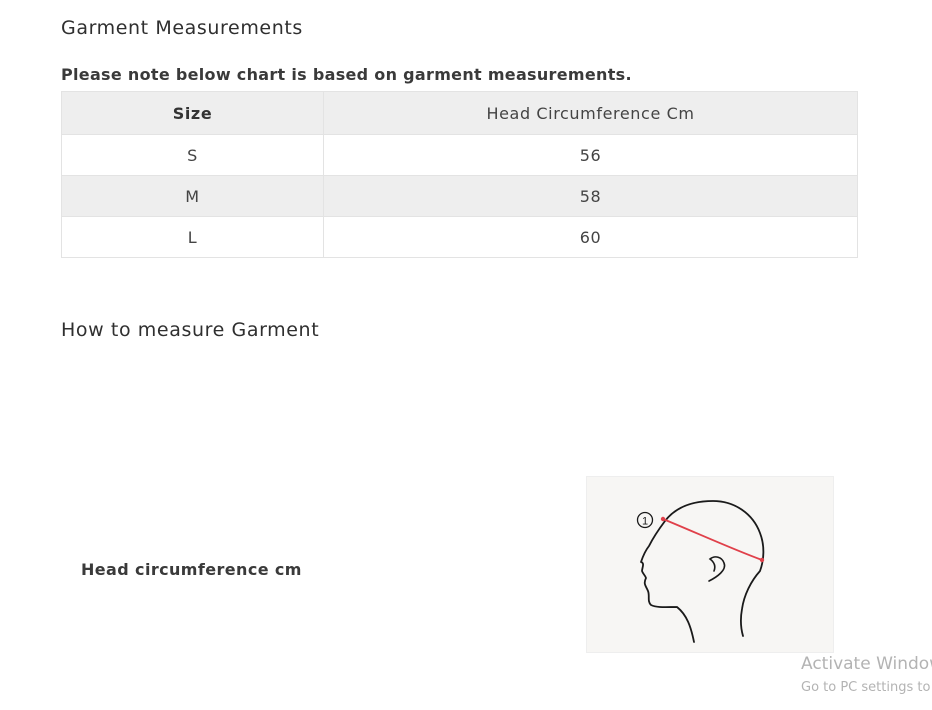  Describe the element at coordinates (192, 196) in the screenshot. I see `size-cell: M` at that location.